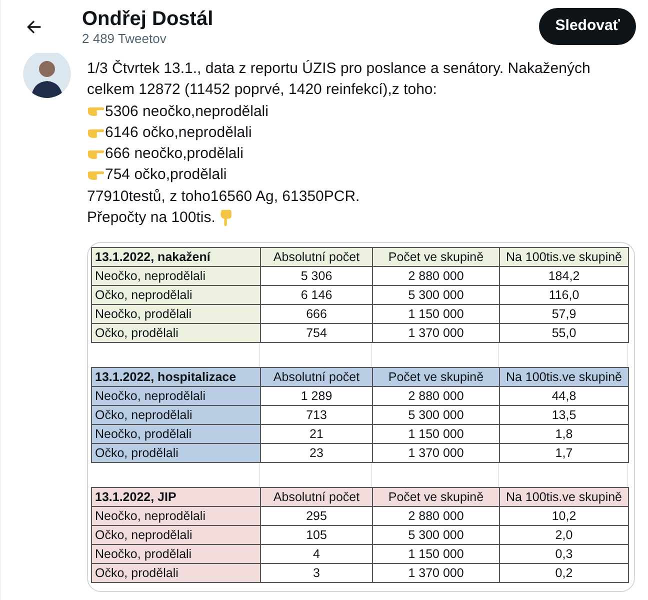  What do you see at coordinates (317, 516) in the screenshot?
I see `table-cell: 295` at bounding box center [317, 516].